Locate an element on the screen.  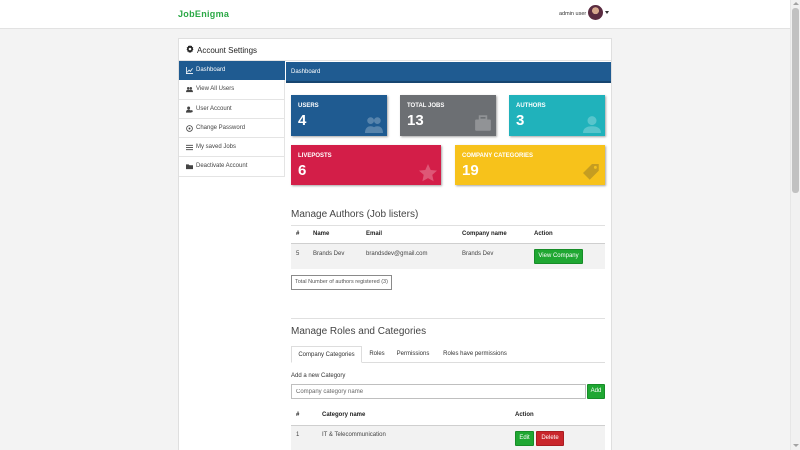
table-cell-id: 5 is located at coordinates (298, 254).